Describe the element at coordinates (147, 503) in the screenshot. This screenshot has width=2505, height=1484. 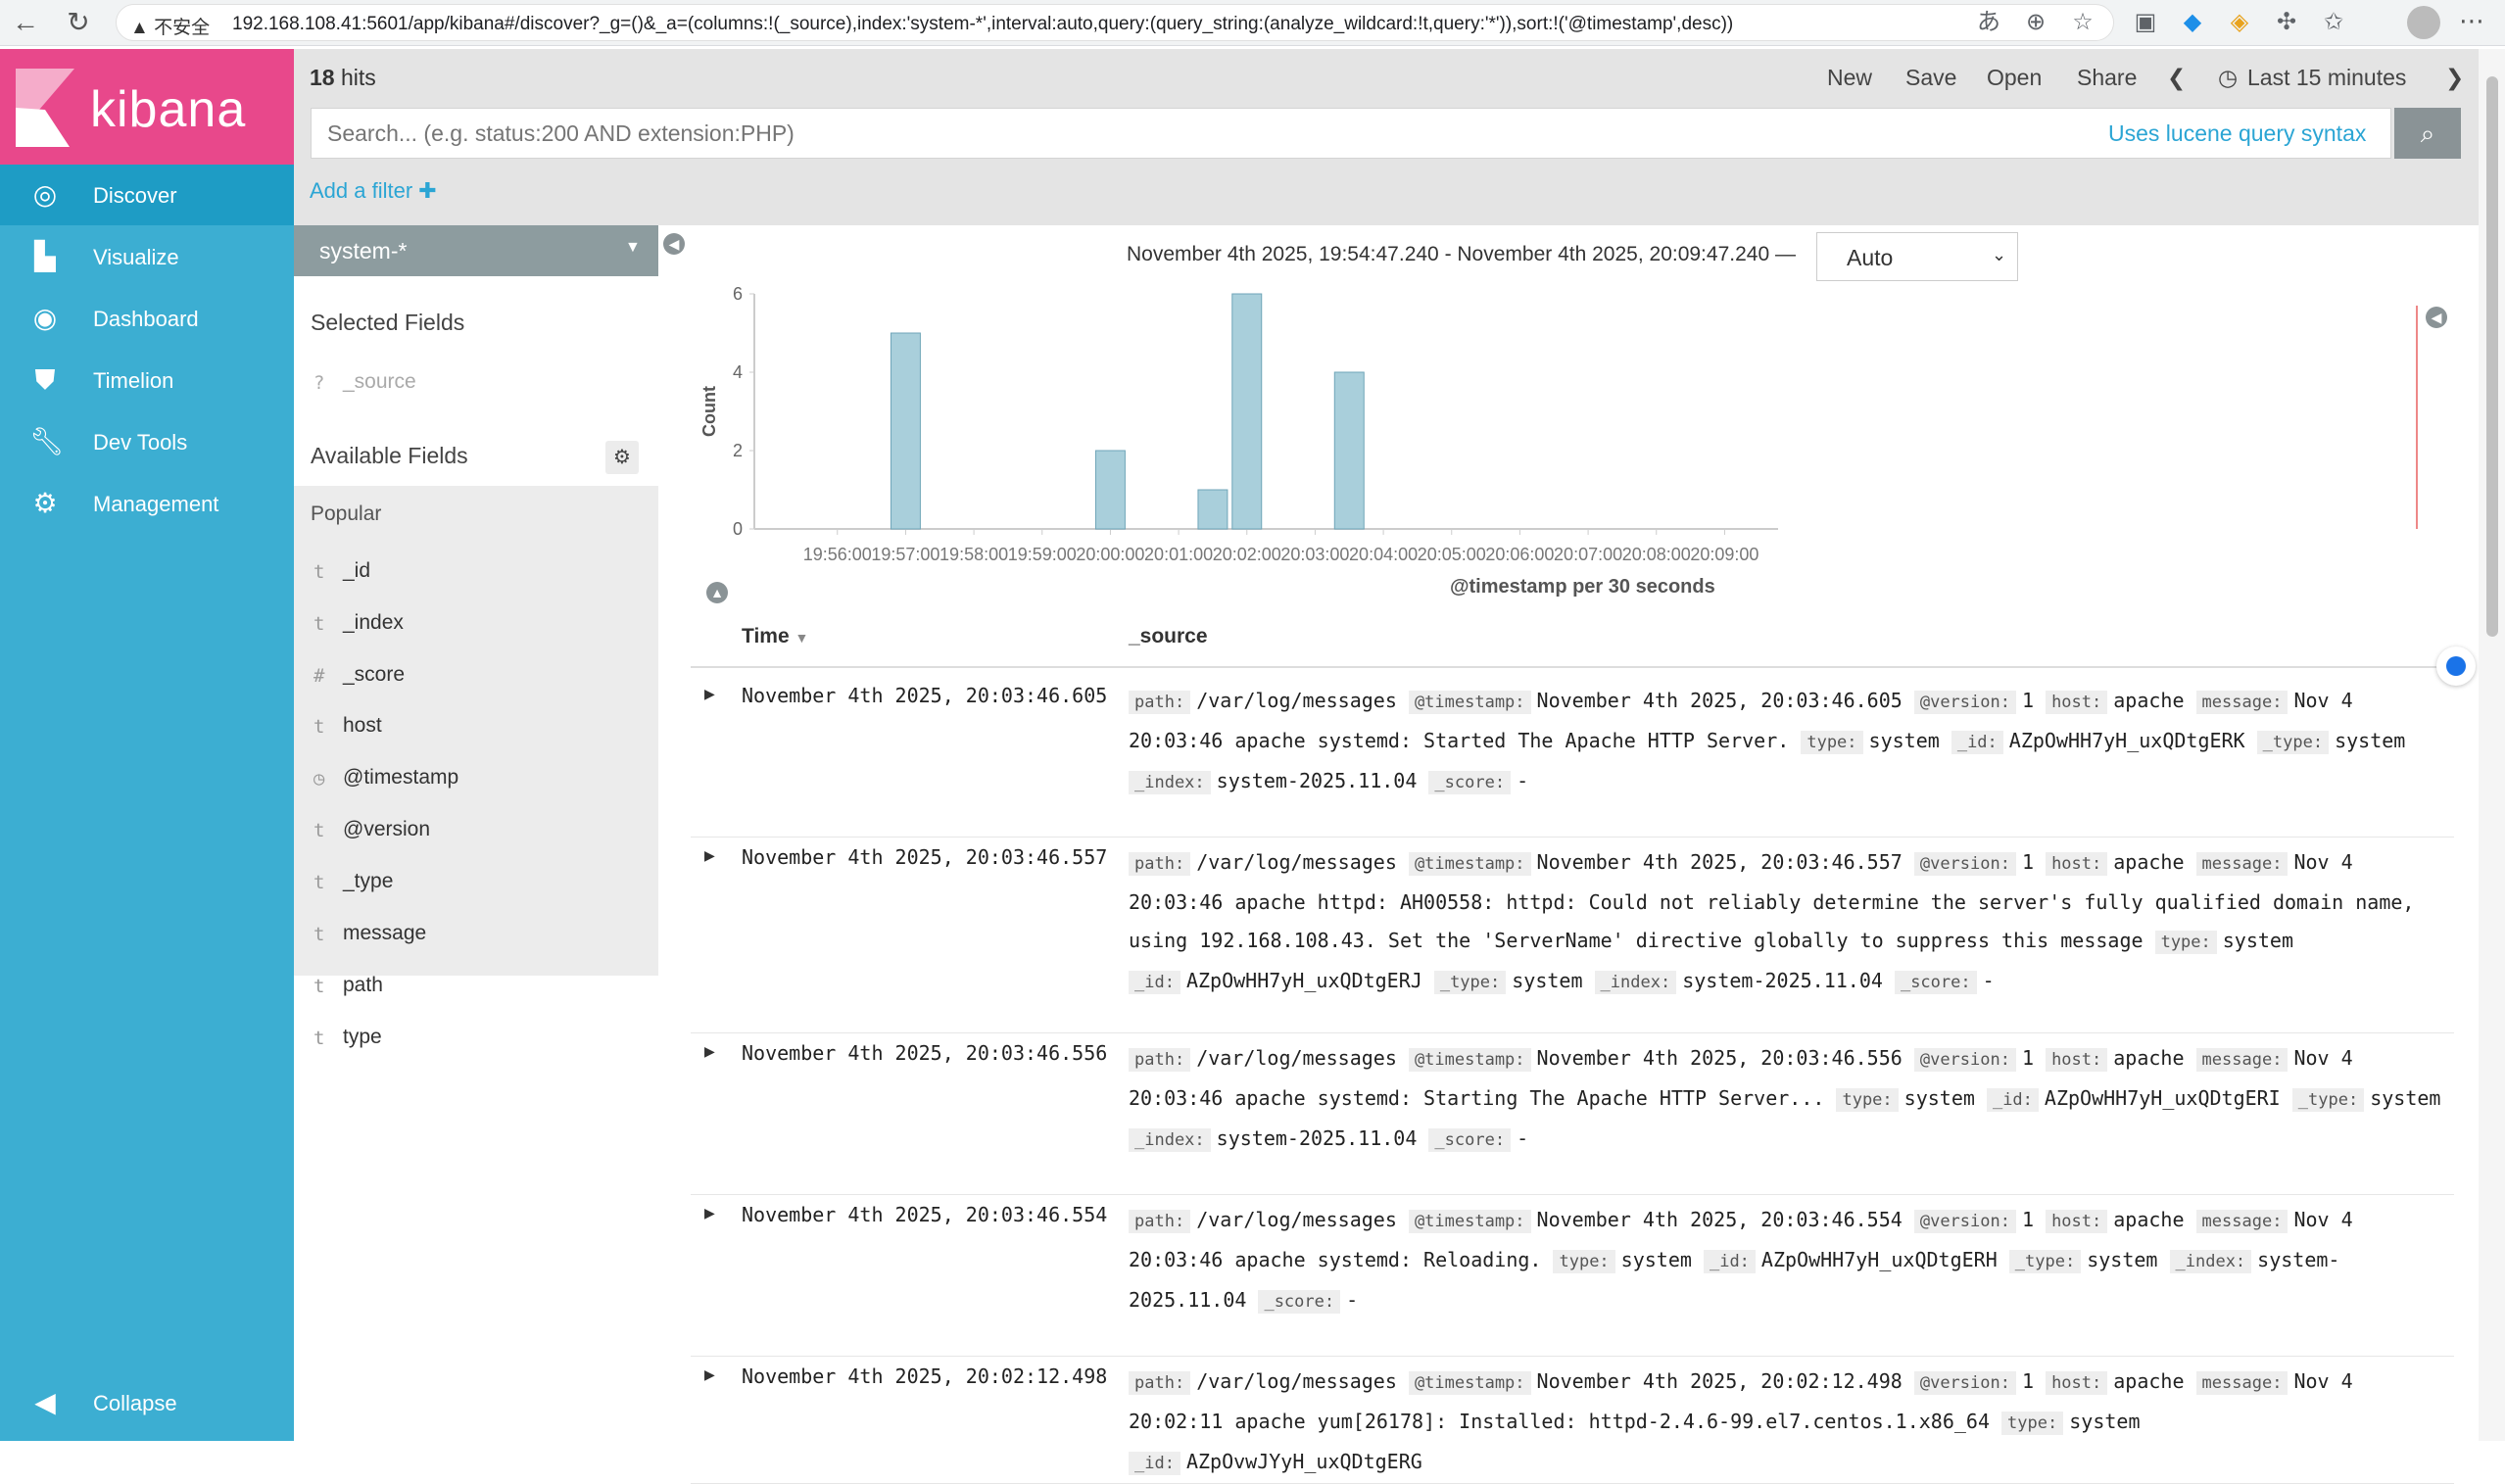
I see `sidebar-item-management: ⚙ Management` at that location.